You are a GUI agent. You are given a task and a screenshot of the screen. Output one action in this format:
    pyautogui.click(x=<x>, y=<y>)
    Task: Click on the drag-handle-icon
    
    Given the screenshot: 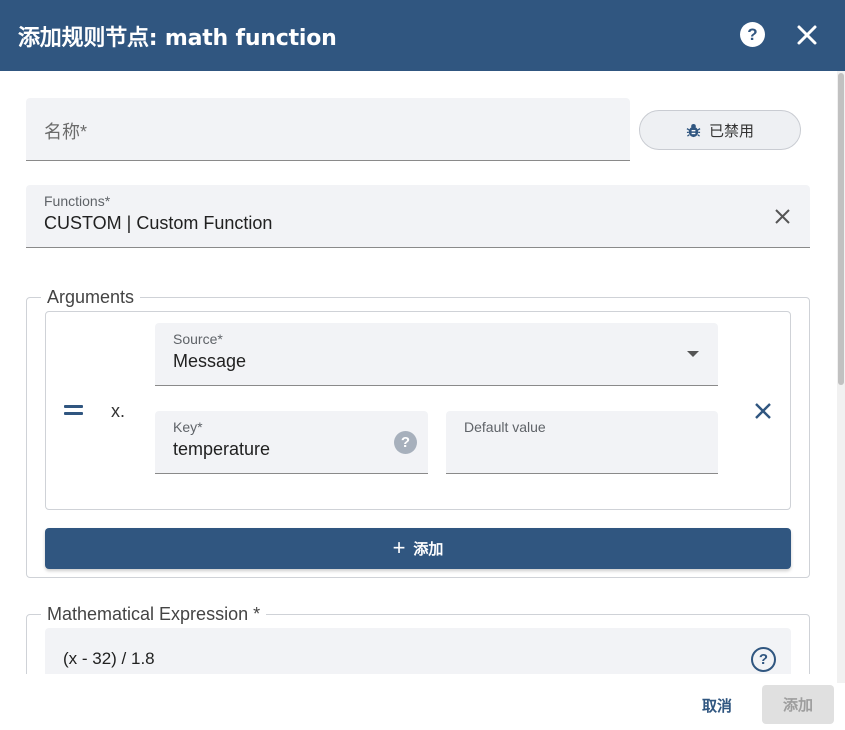 What is the action you would take?
    pyautogui.click(x=73, y=410)
    